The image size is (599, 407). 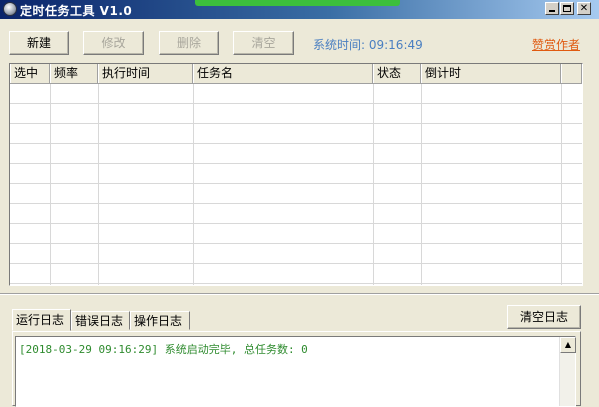 I want to click on close-icon: ✕, so click(x=584, y=8).